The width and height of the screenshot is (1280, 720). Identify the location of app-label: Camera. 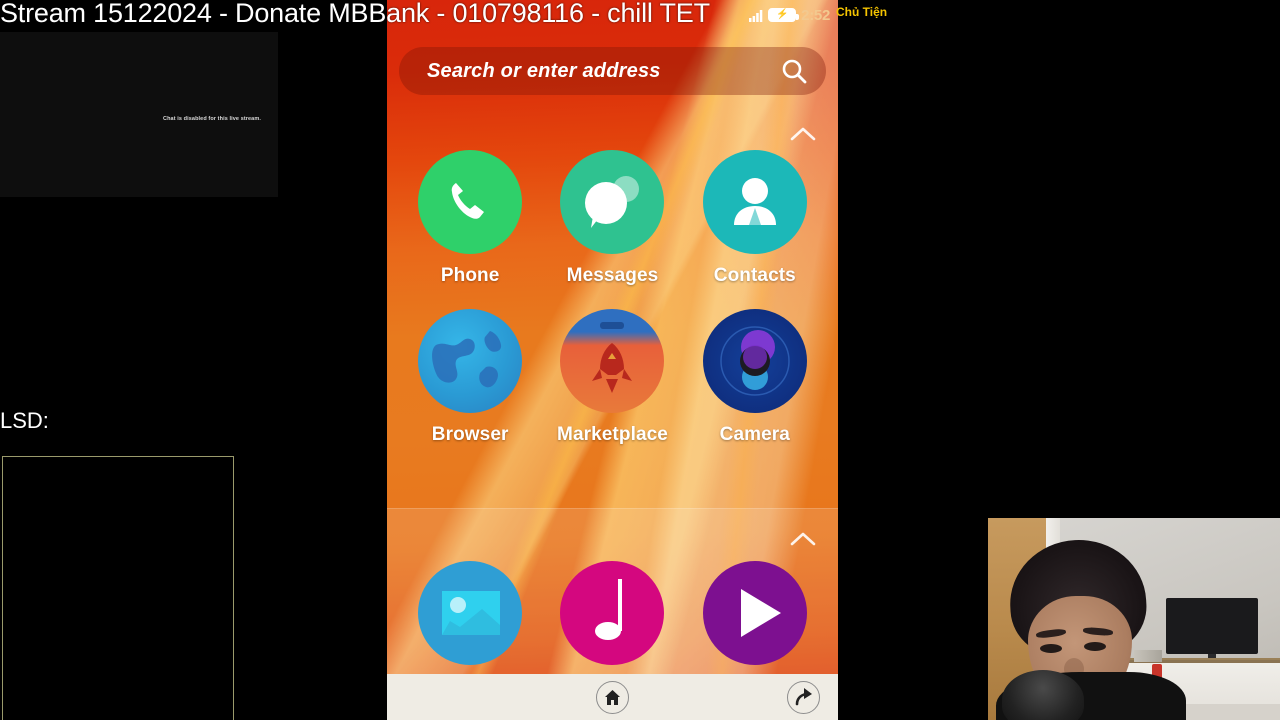
(754, 434).